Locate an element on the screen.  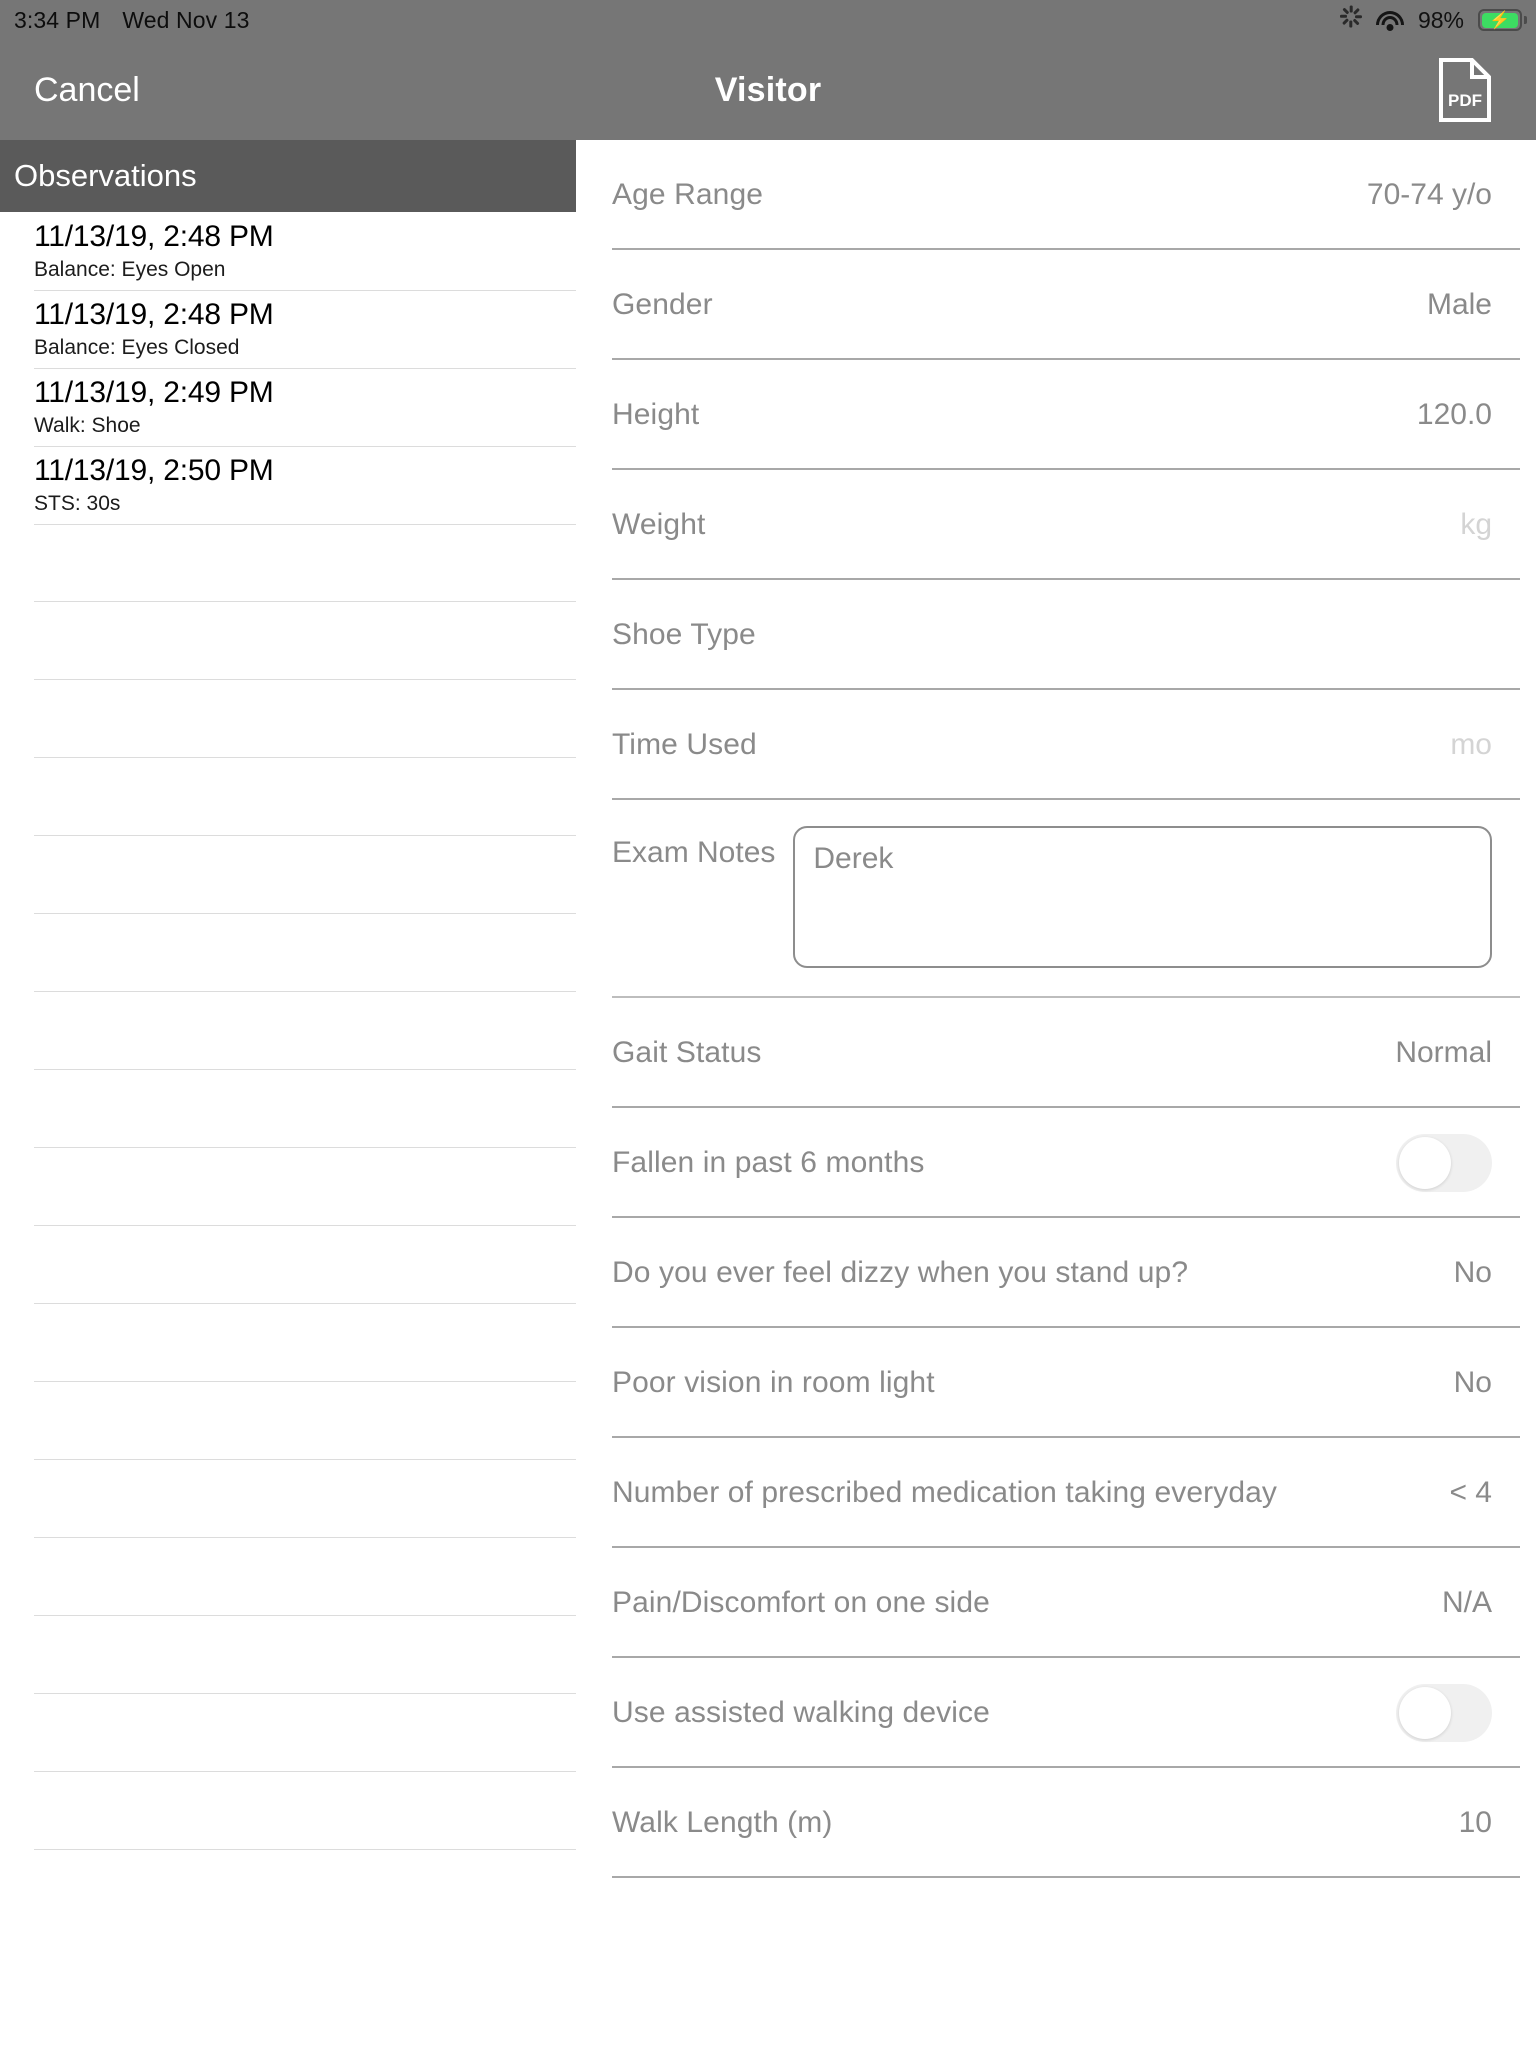
form-row-value: 10 is located at coordinates (1475, 1822).